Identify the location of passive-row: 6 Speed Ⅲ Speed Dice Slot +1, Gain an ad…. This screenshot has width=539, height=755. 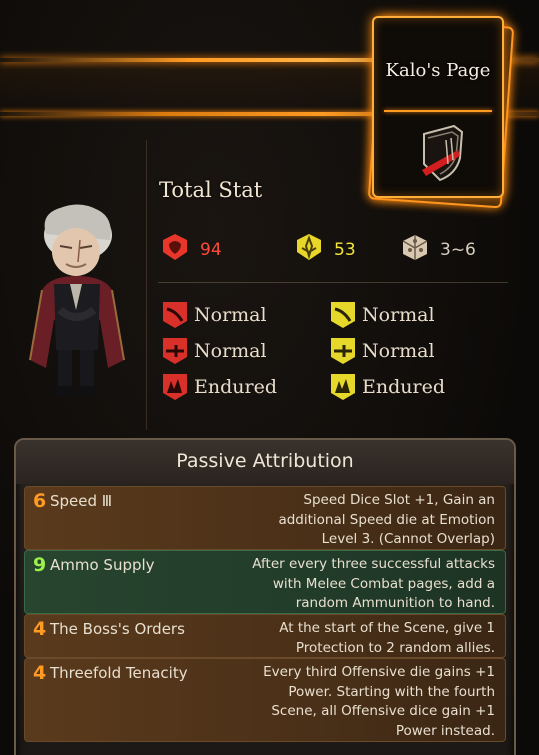
(265, 518).